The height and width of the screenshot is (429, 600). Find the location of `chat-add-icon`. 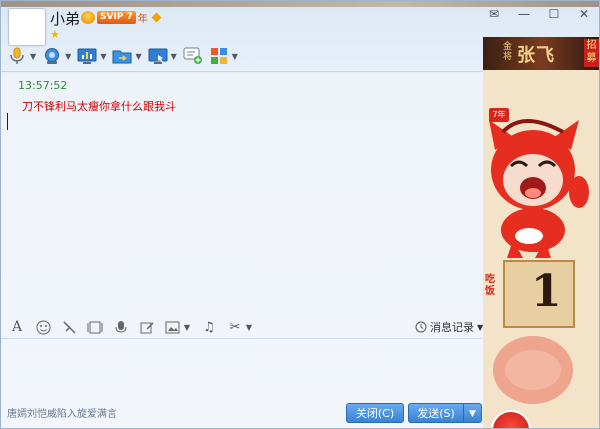

chat-add-icon is located at coordinates (193, 56).